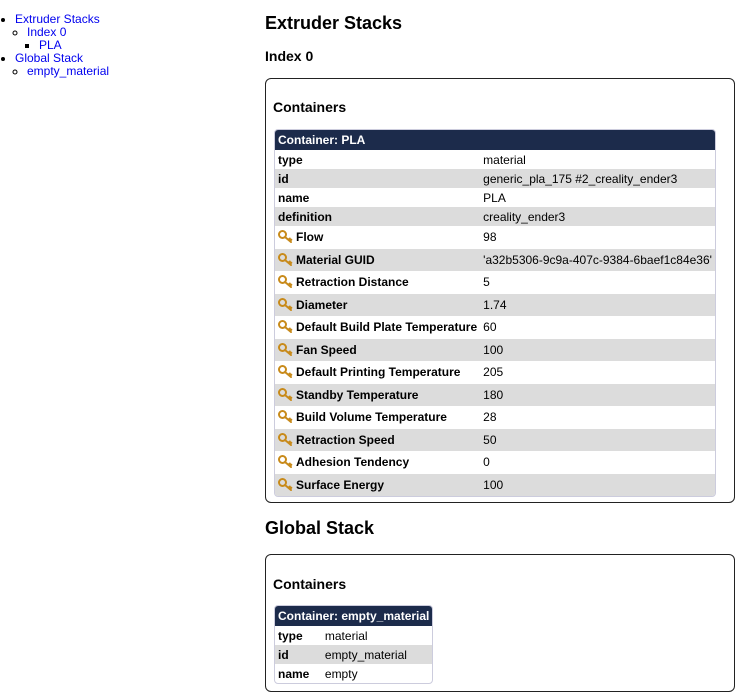 The image size is (735, 697). Describe the element at coordinates (495, 140) in the screenshot. I see `container-header: Container: PLA` at that location.